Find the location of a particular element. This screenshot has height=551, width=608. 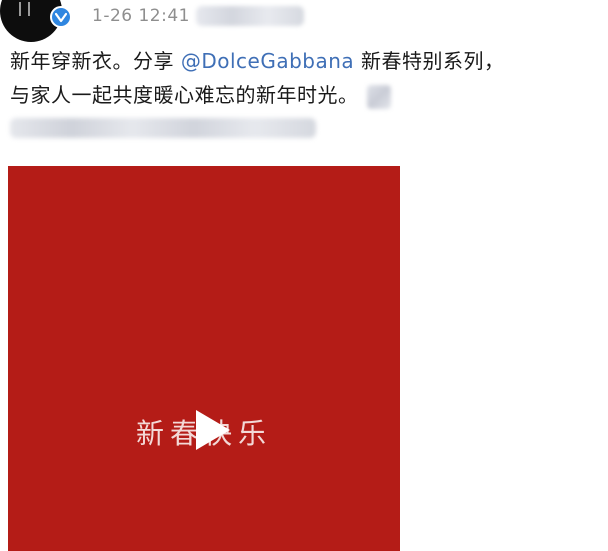

post-text-line-2-content: 与家人一起共度暖心难忘的新年时光。 is located at coordinates (184, 95).